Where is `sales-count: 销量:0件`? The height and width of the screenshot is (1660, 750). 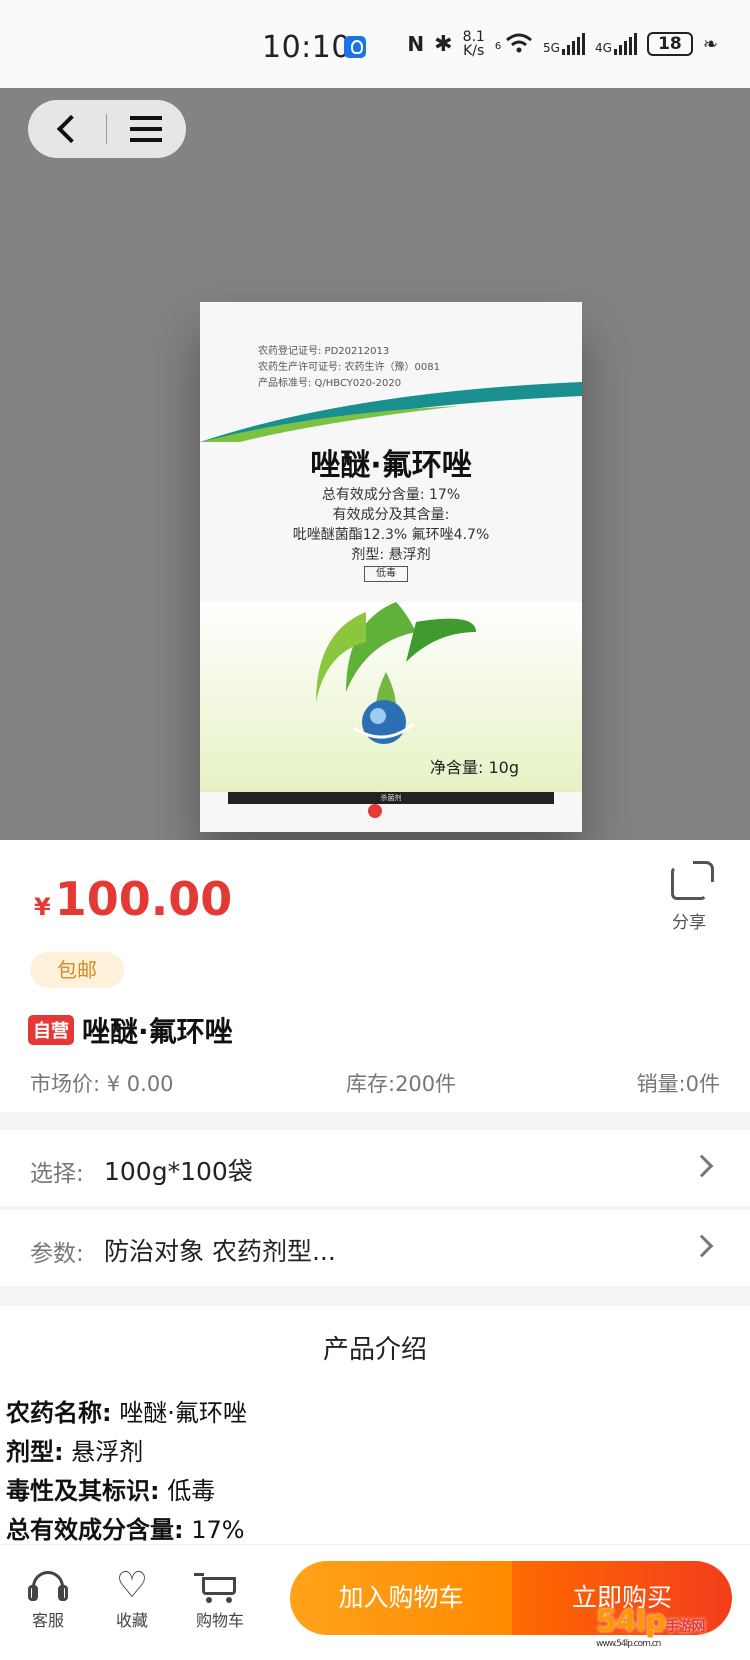
sales-count: 销量:0件 is located at coordinates (678, 1084).